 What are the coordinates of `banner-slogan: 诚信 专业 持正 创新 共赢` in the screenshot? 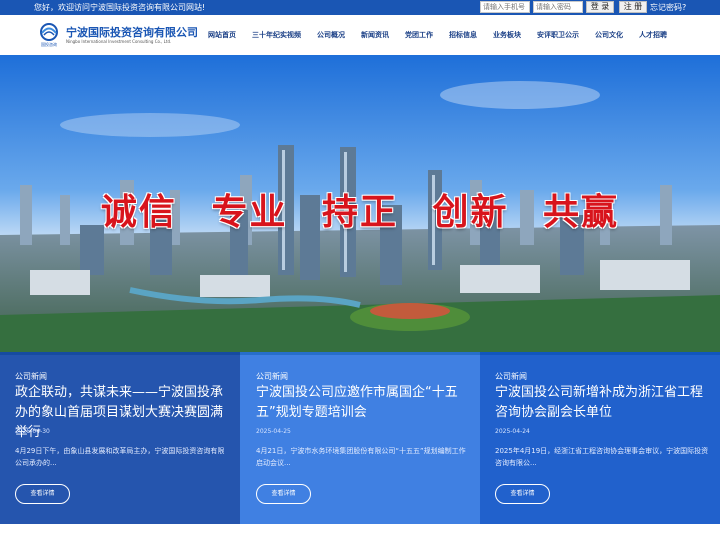 It's located at (360, 212).